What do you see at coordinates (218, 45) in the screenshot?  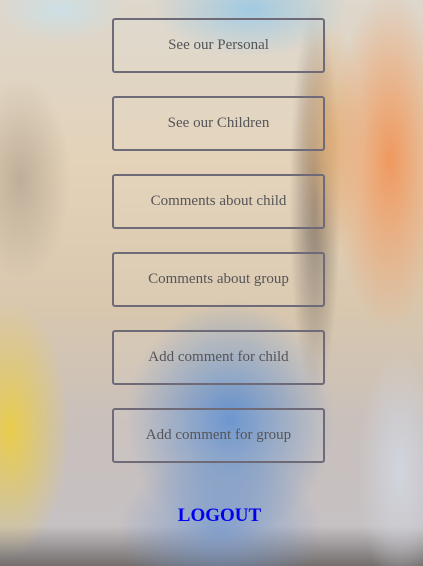 I see `see-our-personal-button: See our Personal` at bounding box center [218, 45].